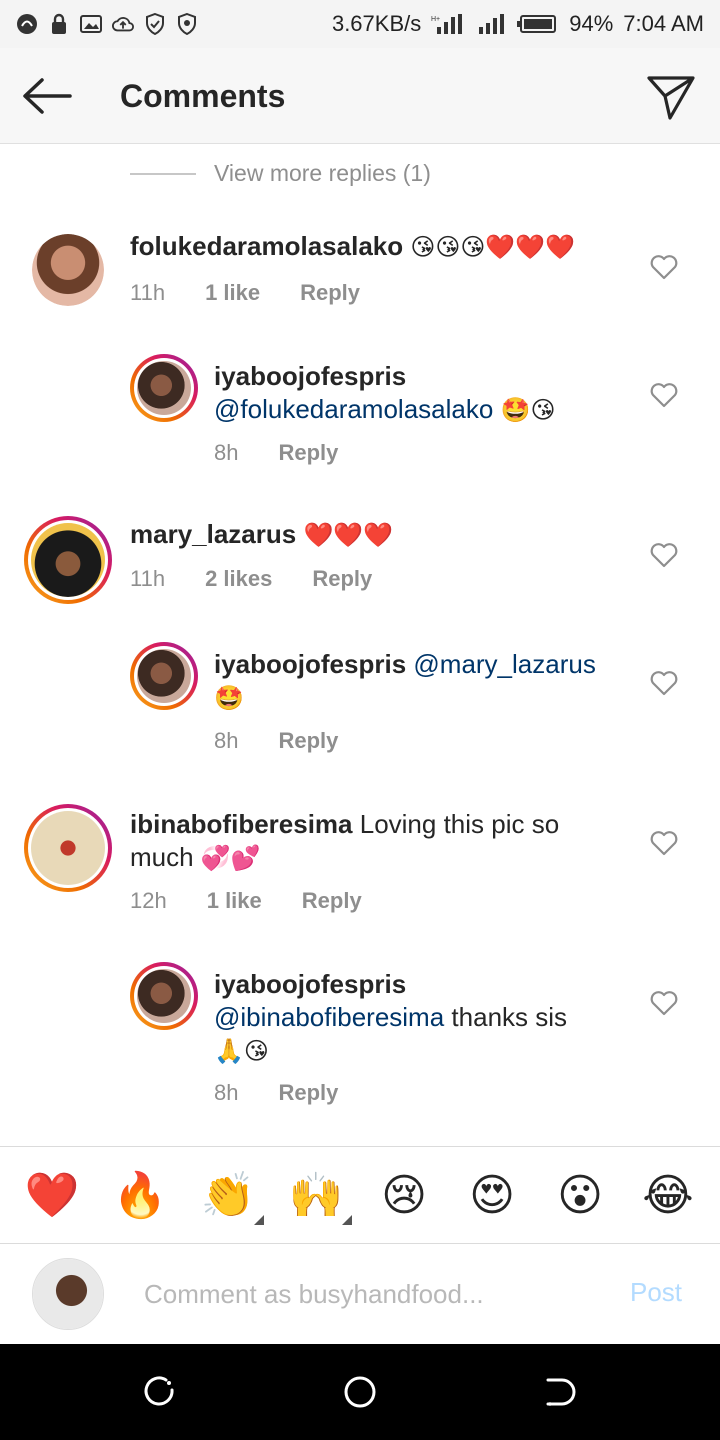 The image size is (720, 1440). Describe the element at coordinates (656, 1292) in the screenshot. I see `post-button: Post` at that location.